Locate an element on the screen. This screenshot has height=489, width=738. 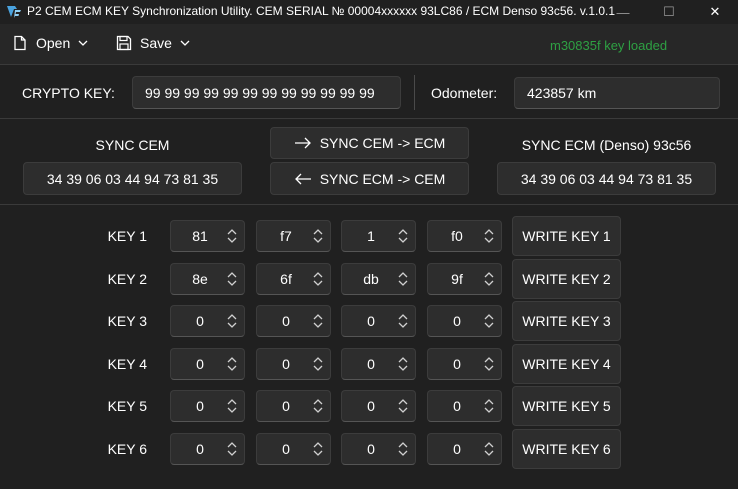
key-byte-spinbox: f0 is located at coordinates (464, 236).